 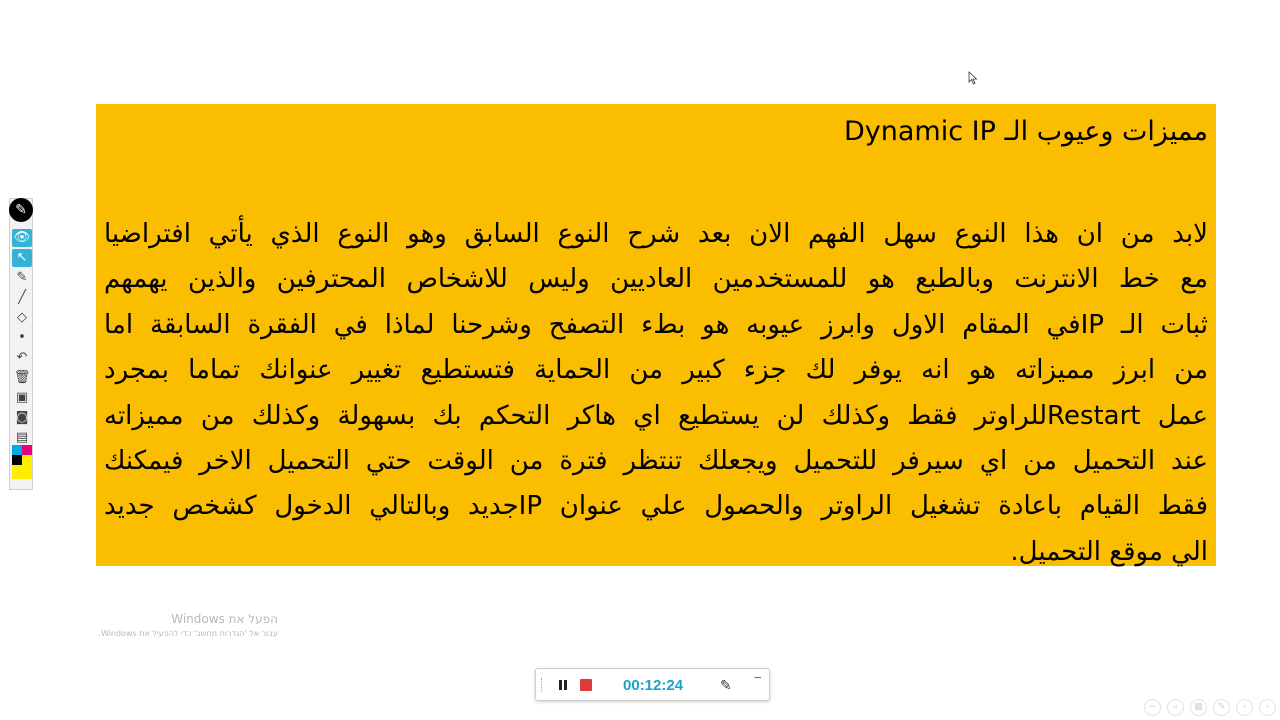 I want to click on swatch-yellow, so click(x=27, y=460).